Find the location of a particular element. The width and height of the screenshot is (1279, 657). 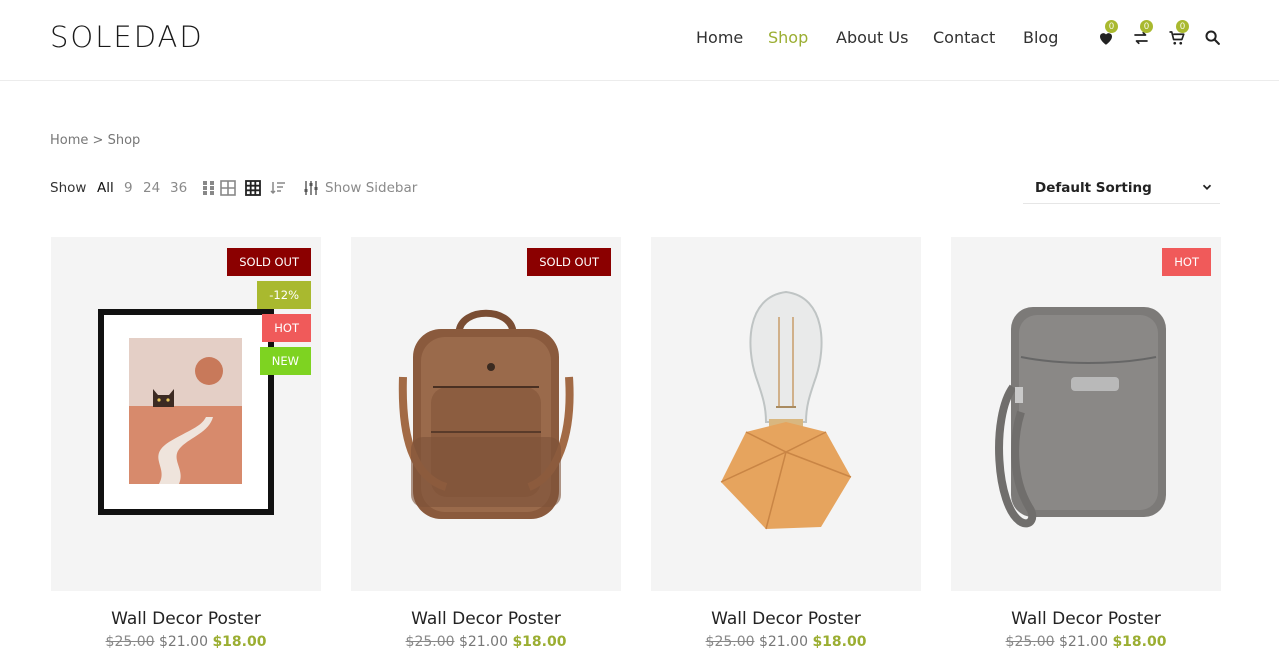

sort-selected-value: Default Sorting is located at coordinates (1093, 188).